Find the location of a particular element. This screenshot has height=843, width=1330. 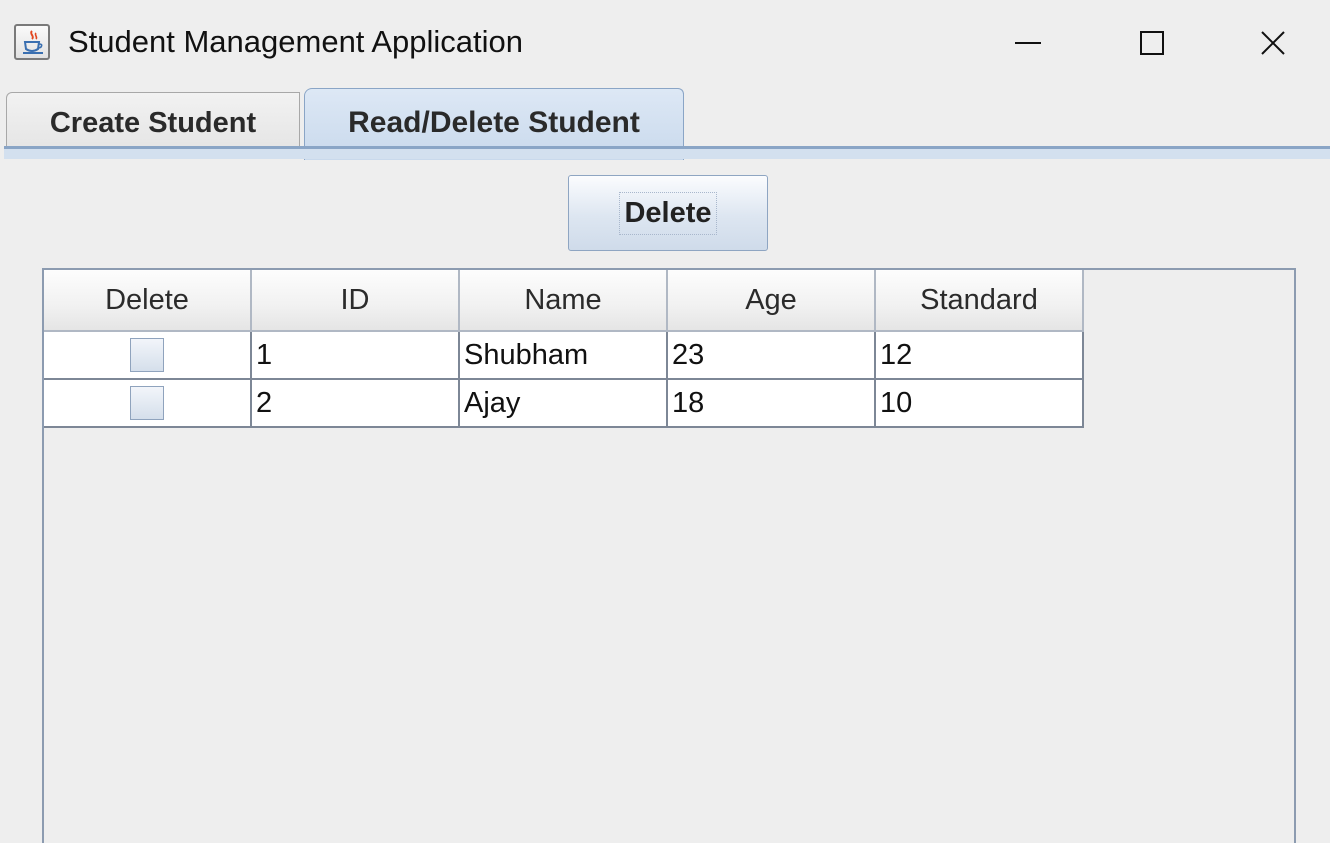

window-title: Student Management Application is located at coordinates (295, 41).